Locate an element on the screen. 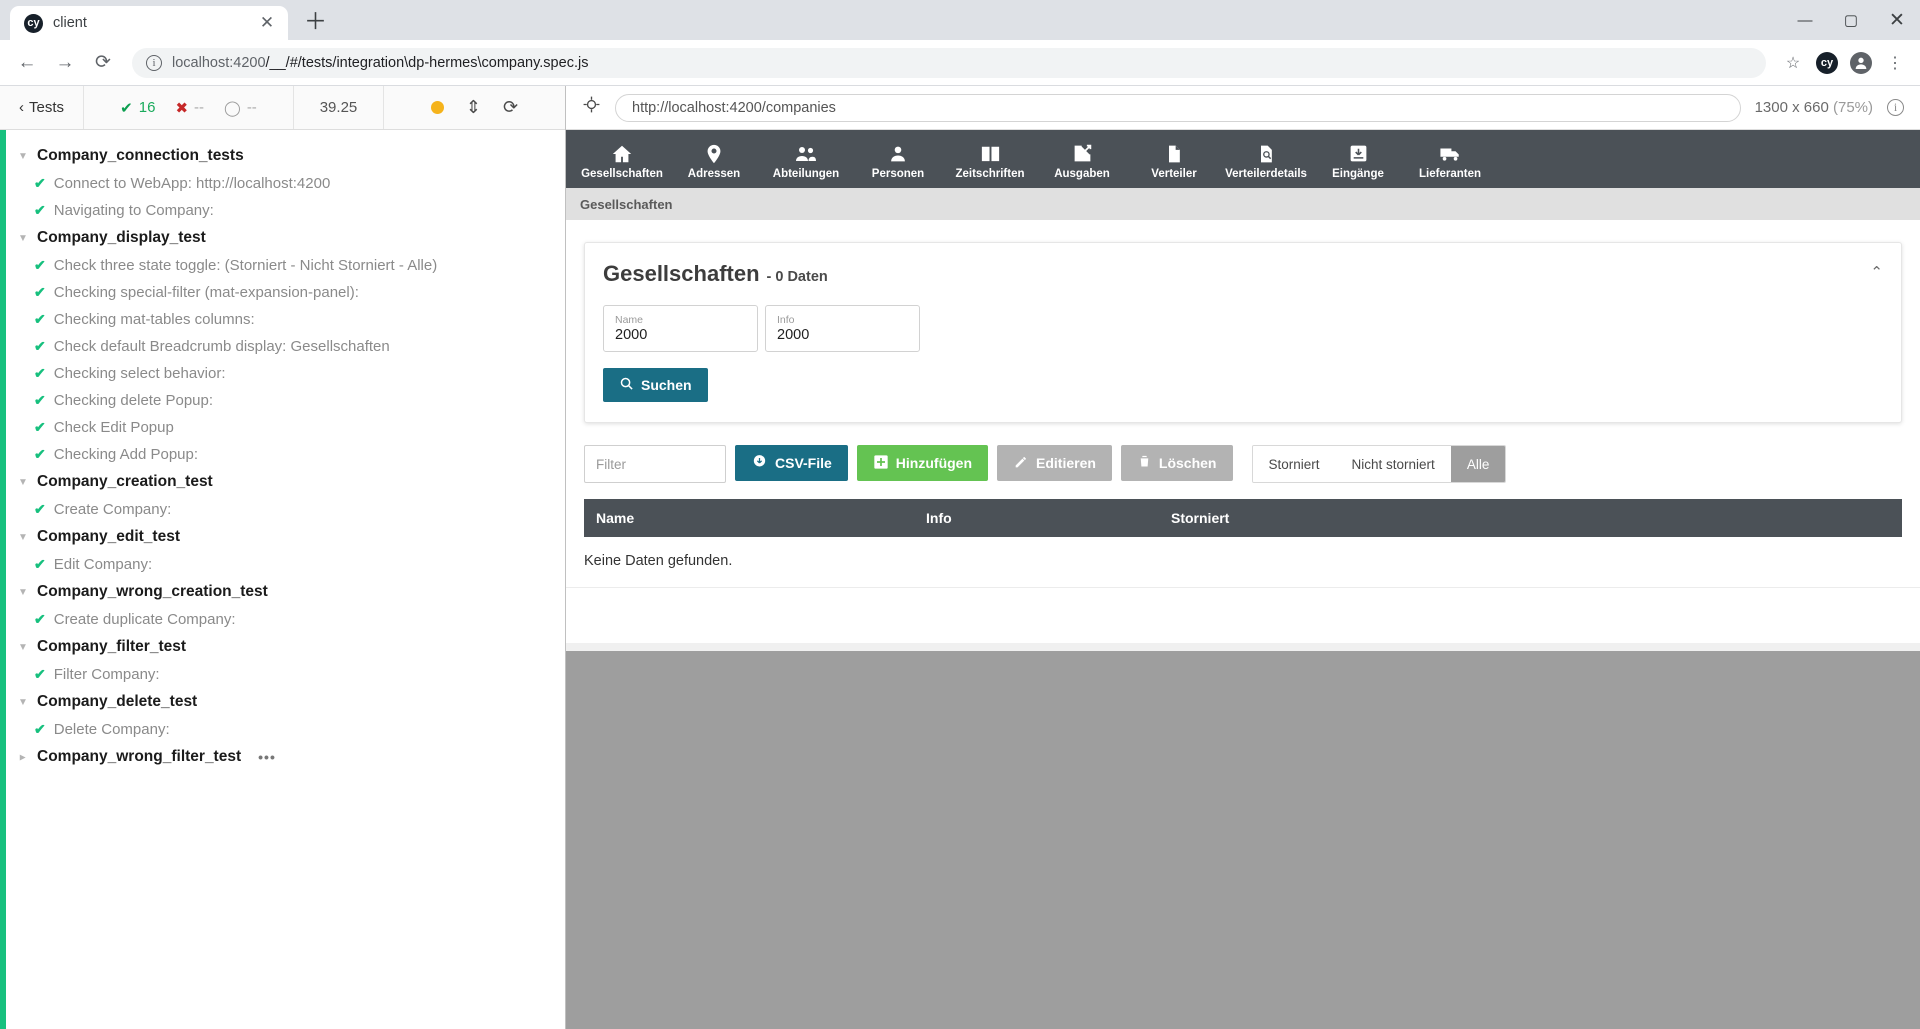 The height and width of the screenshot is (1029, 1920). test-row: ✔ Checking Add Popup: is located at coordinates (285, 454).